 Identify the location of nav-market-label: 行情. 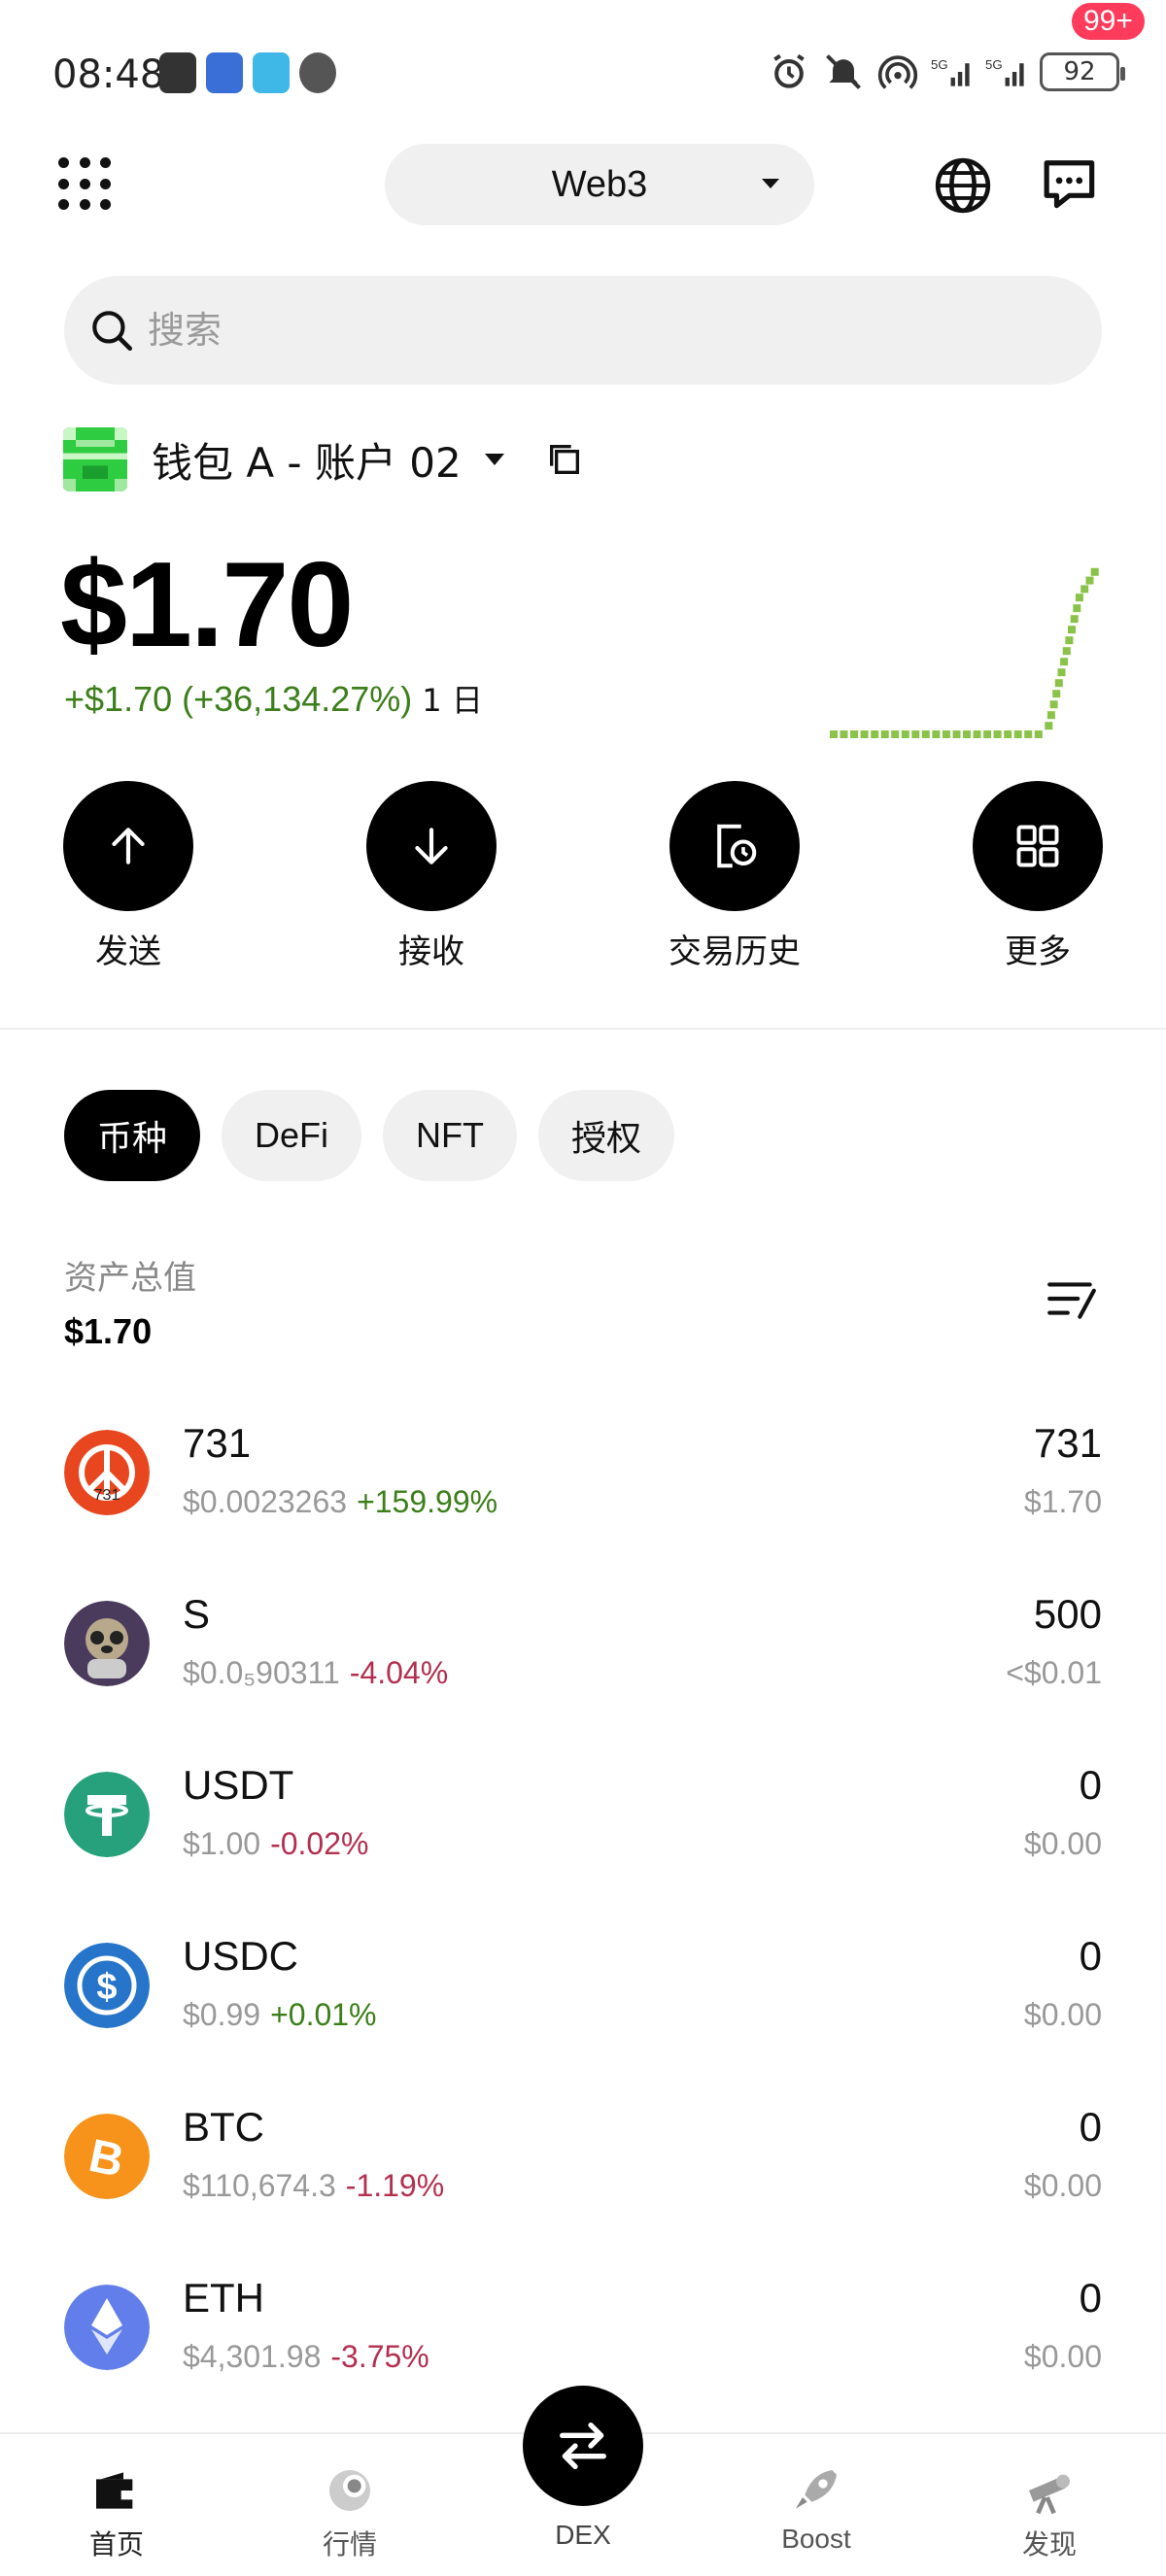
(349, 2544).